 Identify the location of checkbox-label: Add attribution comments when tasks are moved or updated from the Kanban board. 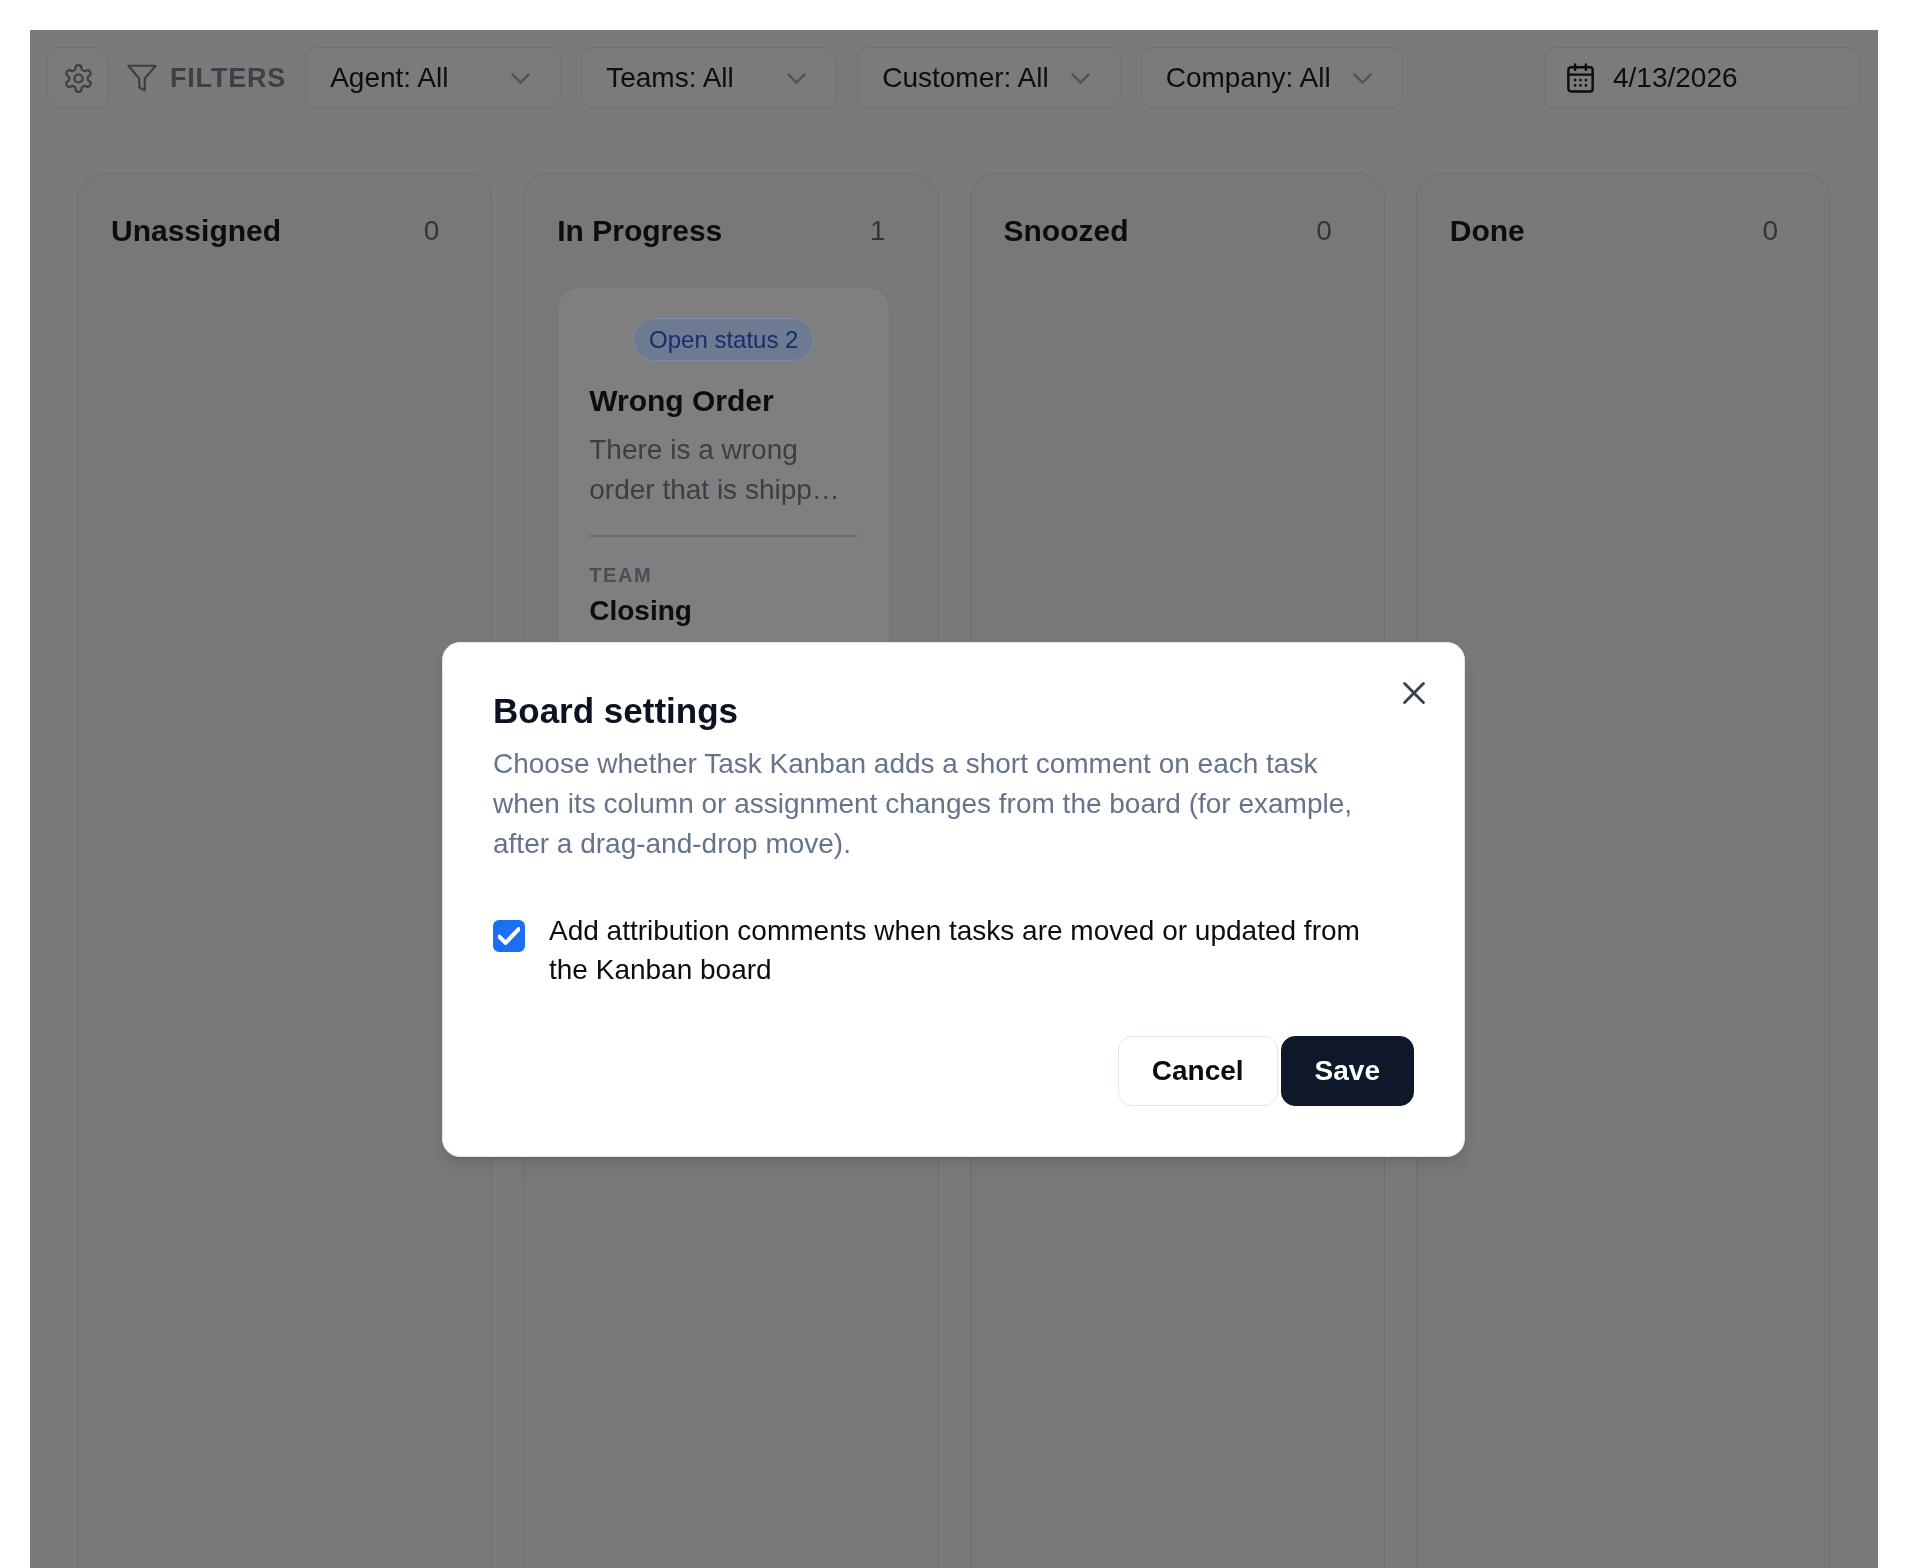
(955, 950).